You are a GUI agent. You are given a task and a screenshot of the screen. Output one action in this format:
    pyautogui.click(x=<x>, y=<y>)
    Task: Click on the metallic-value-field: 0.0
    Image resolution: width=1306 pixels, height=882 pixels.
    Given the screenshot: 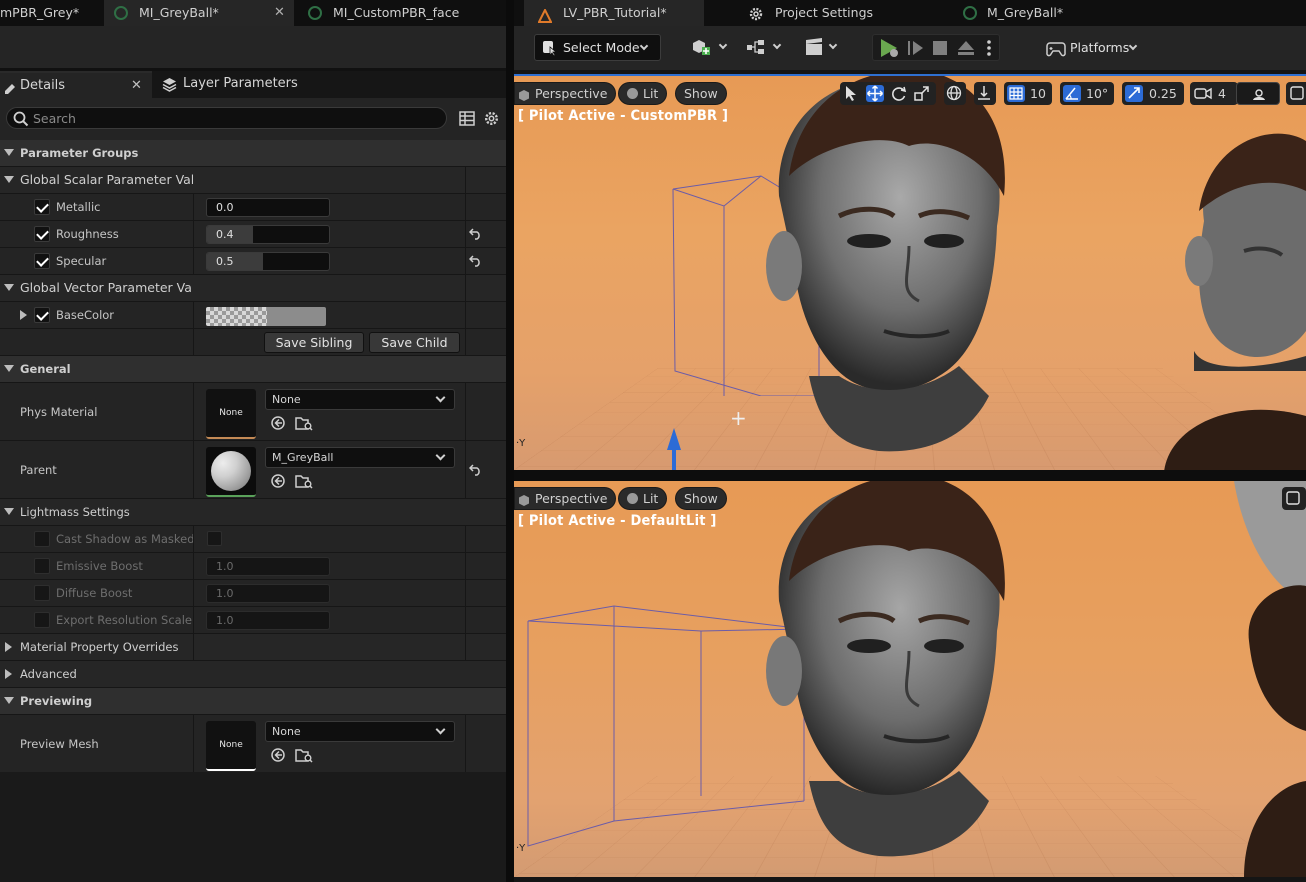 What is the action you would take?
    pyautogui.click(x=268, y=207)
    